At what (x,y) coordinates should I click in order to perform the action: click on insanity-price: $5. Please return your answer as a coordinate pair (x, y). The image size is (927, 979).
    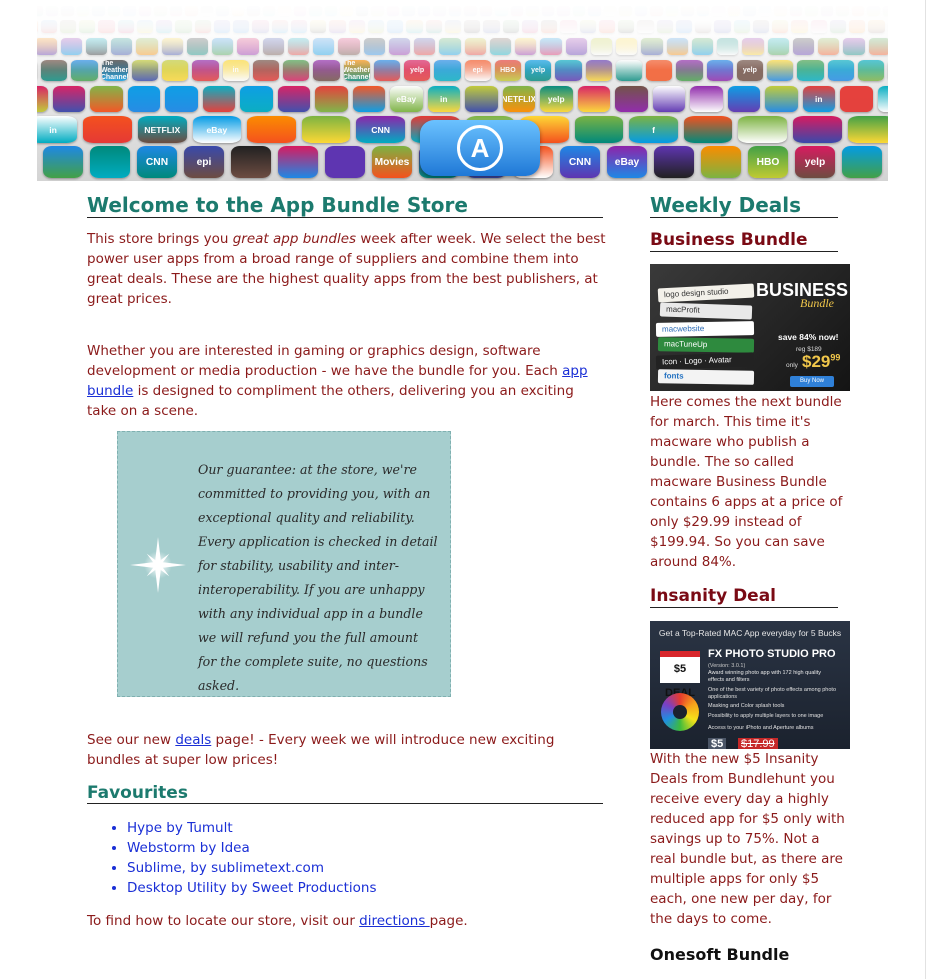
    Looking at the image, I should click on (717, 743).